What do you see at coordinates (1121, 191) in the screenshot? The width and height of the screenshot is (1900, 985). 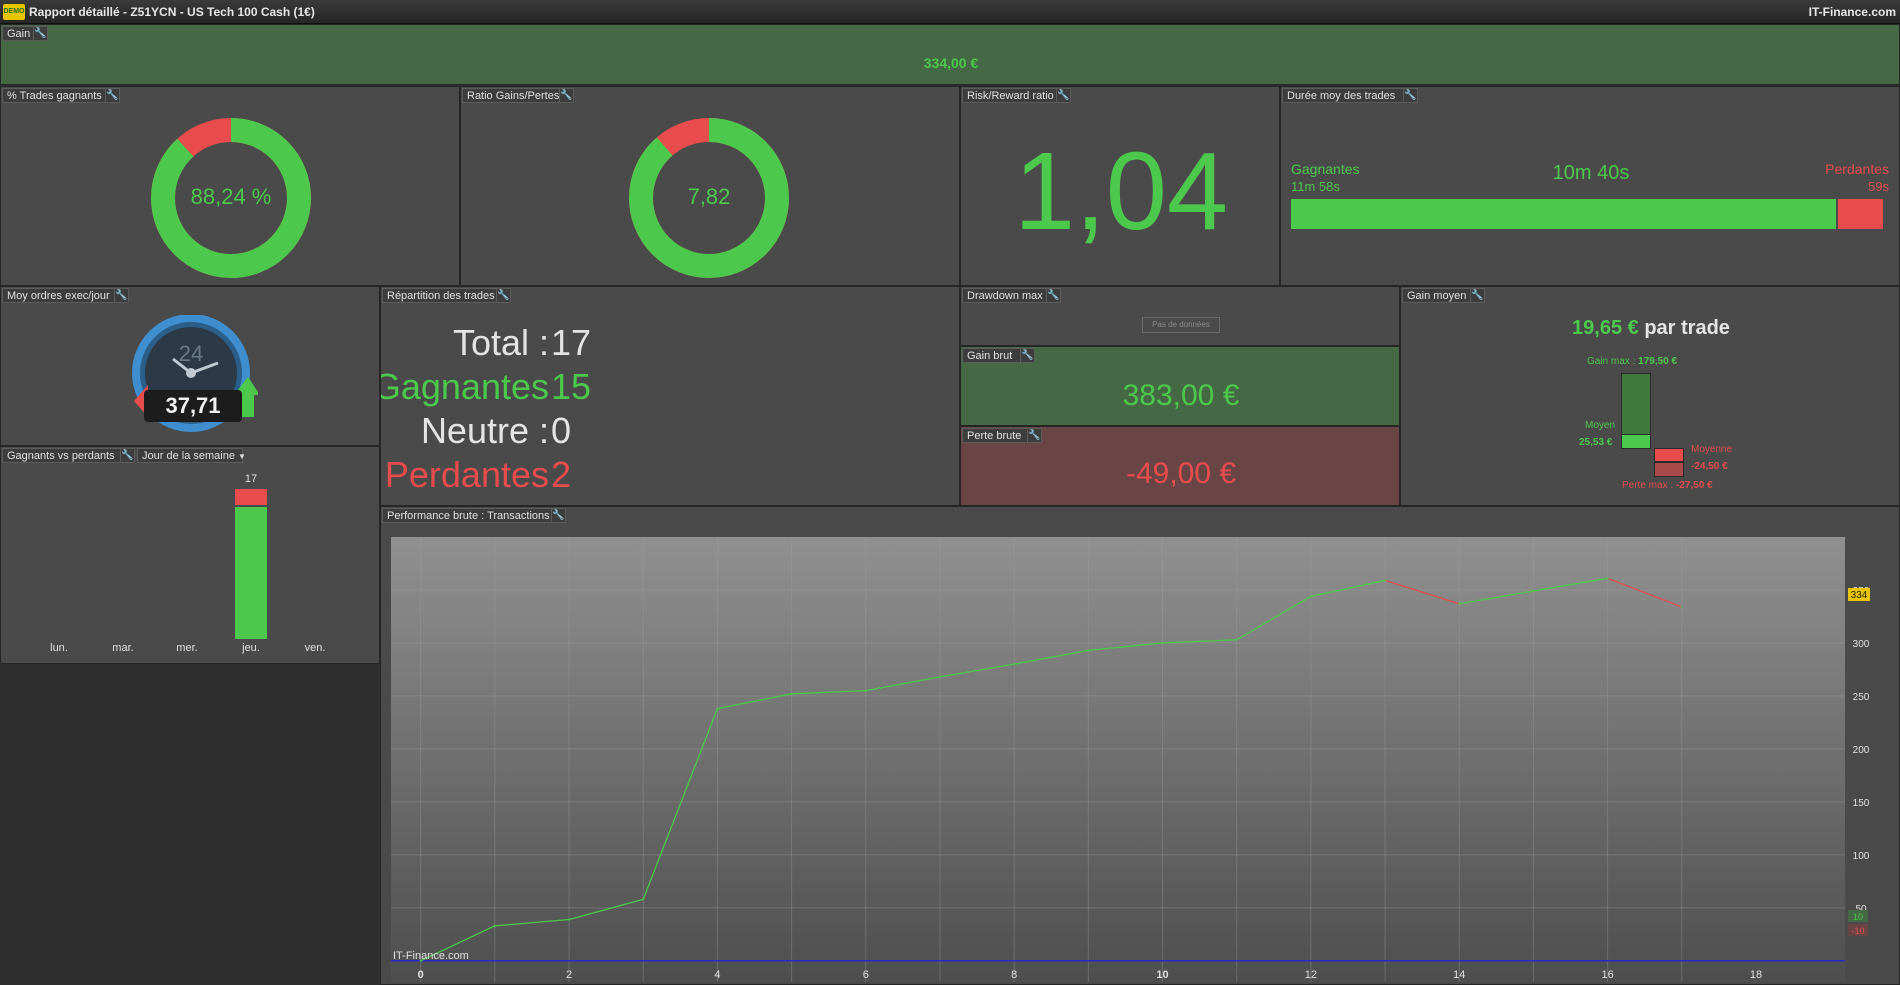 I see `risk-reward-value: 1,04` at bounding box center [1121, 191].